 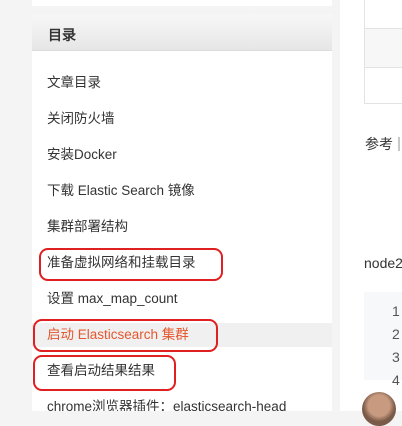 I want to click on toc-item-label: 文章目录, so click(x=74, y=82).